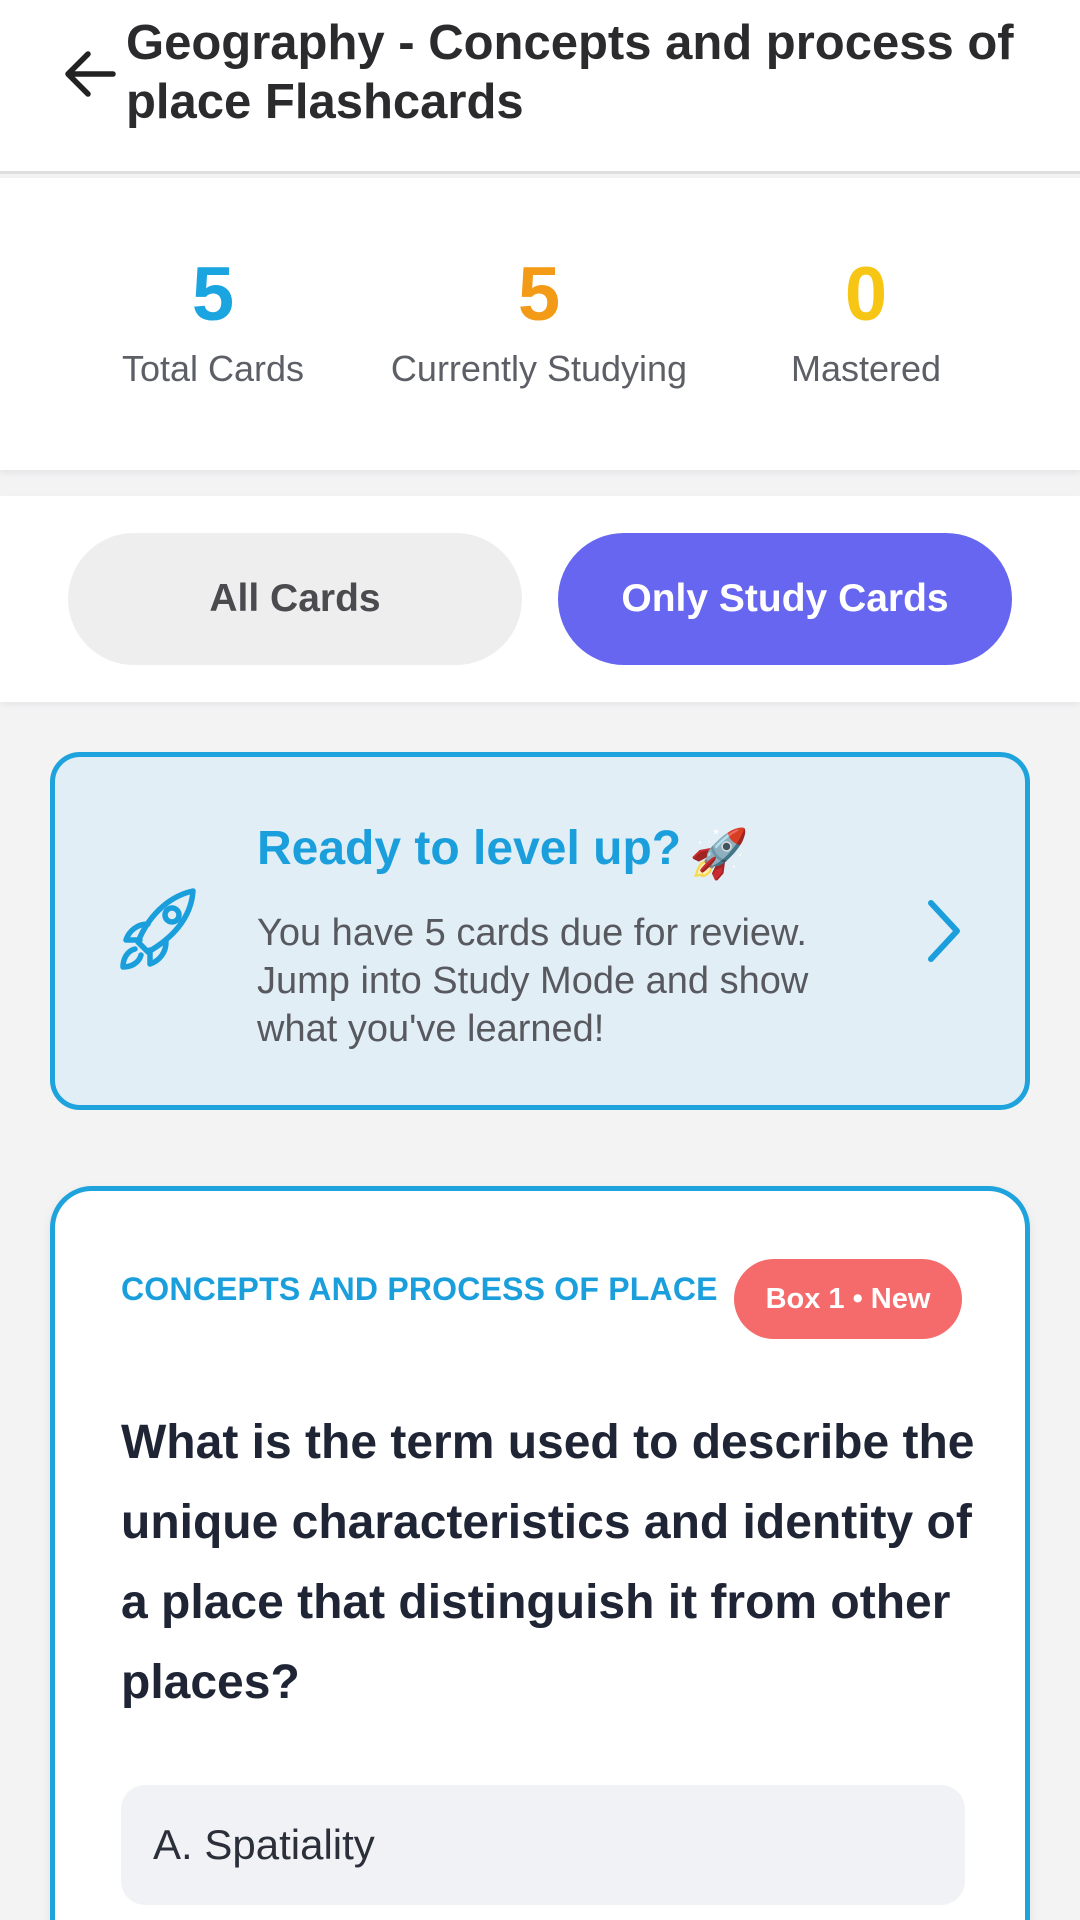  I want to click on filter-toggle: All Cards Only Study Cards, so click(540, 599).